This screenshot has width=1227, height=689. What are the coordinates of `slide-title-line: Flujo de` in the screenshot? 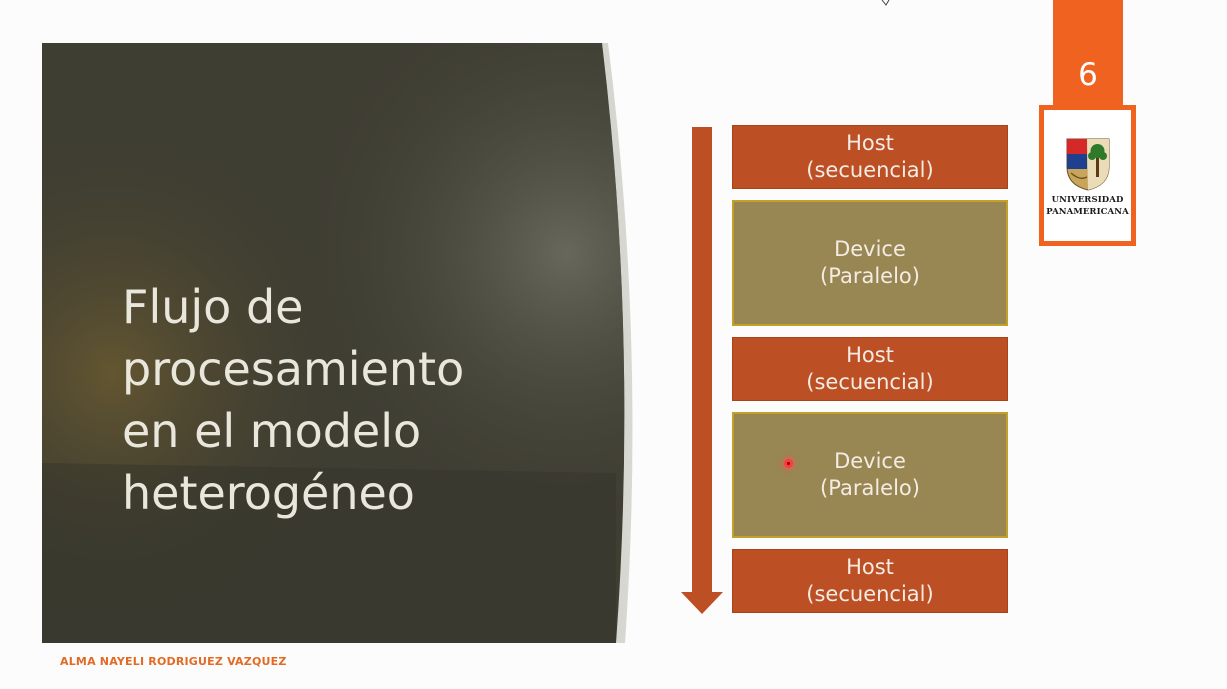 It's located at (213, 307).